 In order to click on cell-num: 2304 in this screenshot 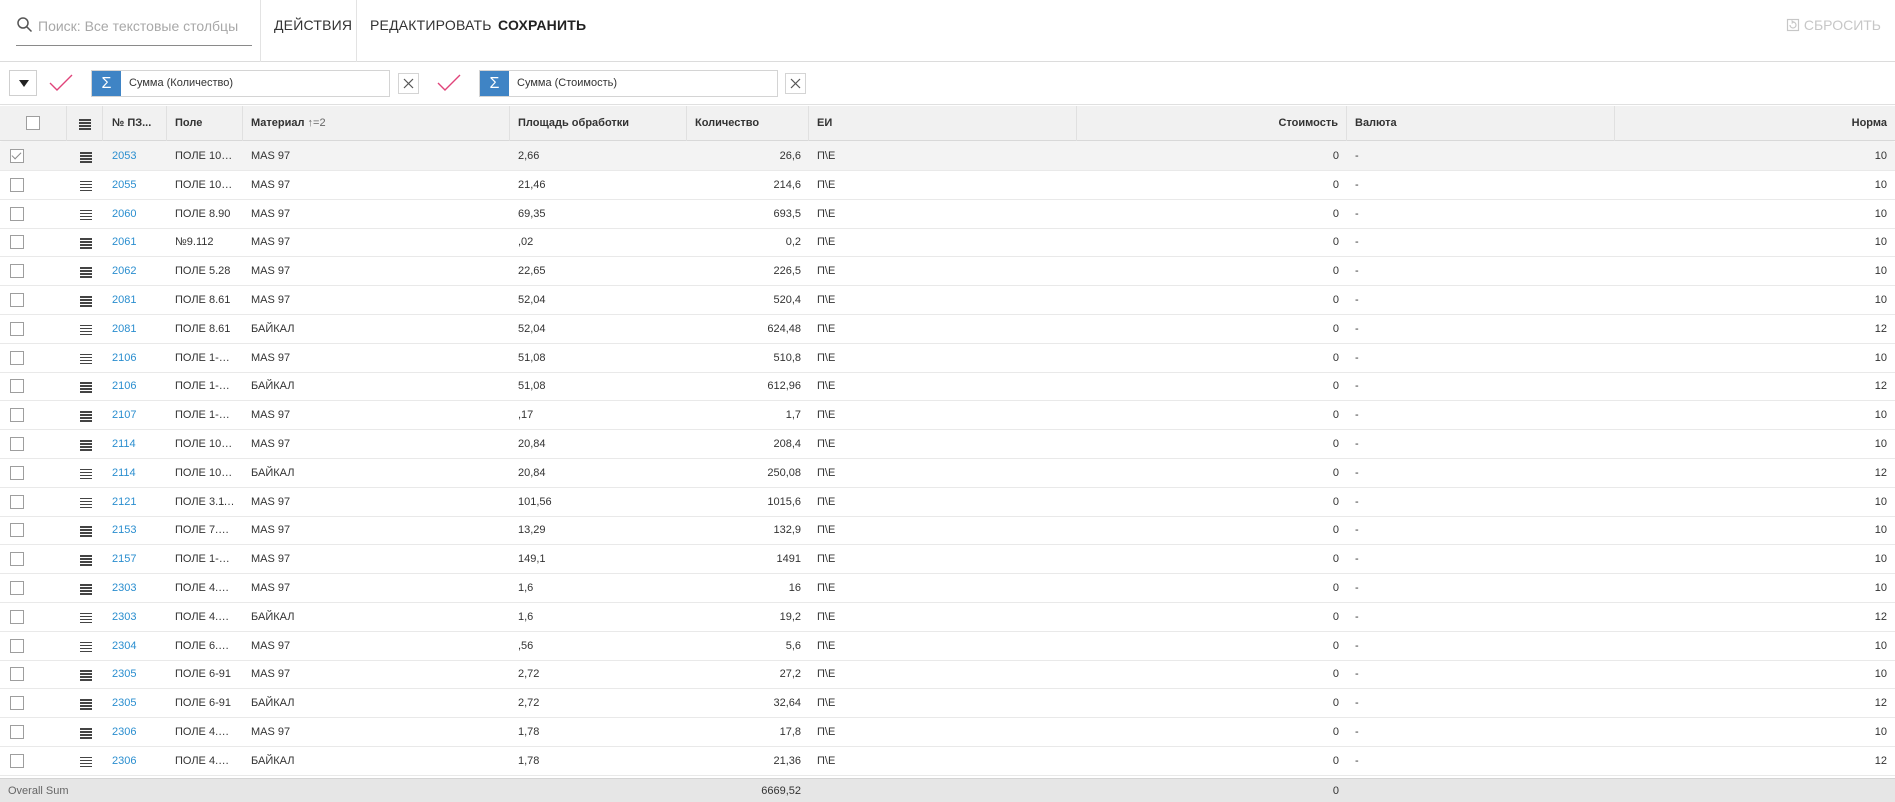, I will do `click(135, 646)`.